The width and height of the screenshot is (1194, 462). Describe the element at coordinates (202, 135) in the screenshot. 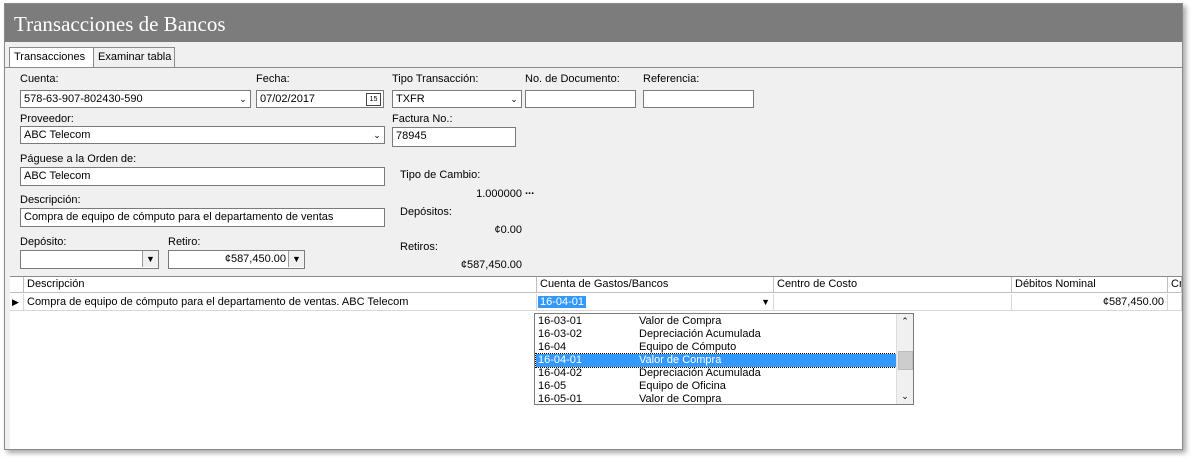

I see `proveedor-select: ABC Telecom ⌄` at that location.